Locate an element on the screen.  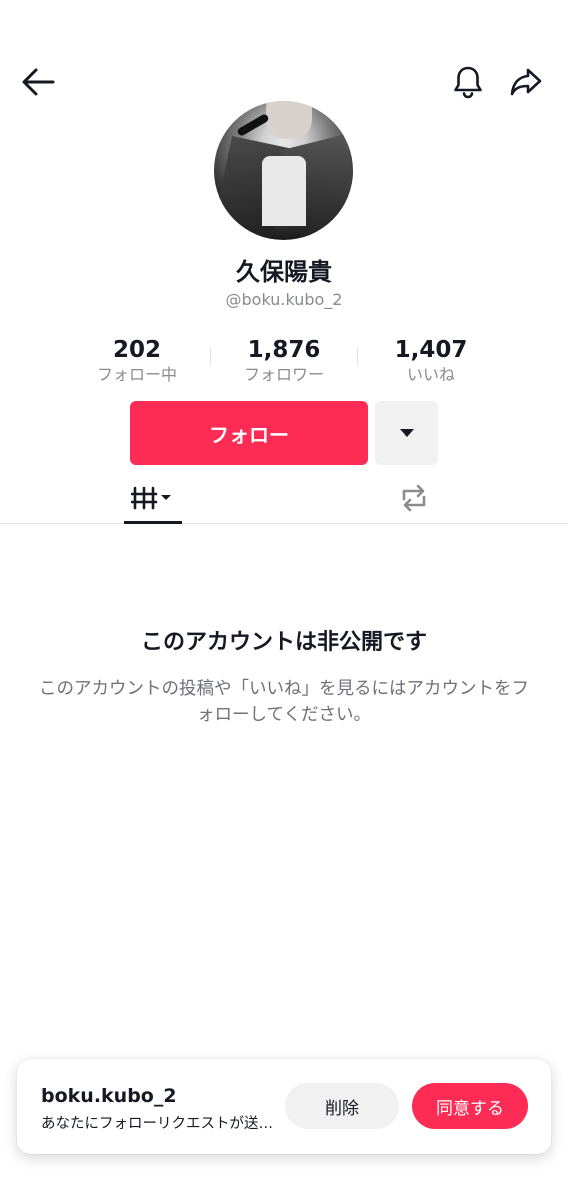
arrow-left-icon is located at coordinates (38, 82).